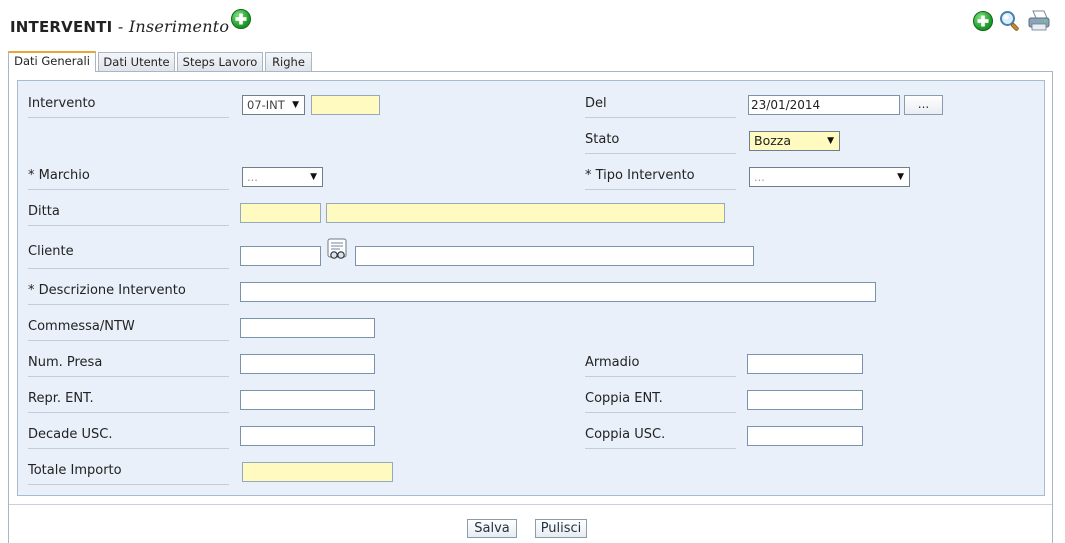 The width and height of the screenshot is (1065, 543). Describe the element at coordinates (561, 528) in the screenshot. I see `clear-button: Pulisci` at that location.